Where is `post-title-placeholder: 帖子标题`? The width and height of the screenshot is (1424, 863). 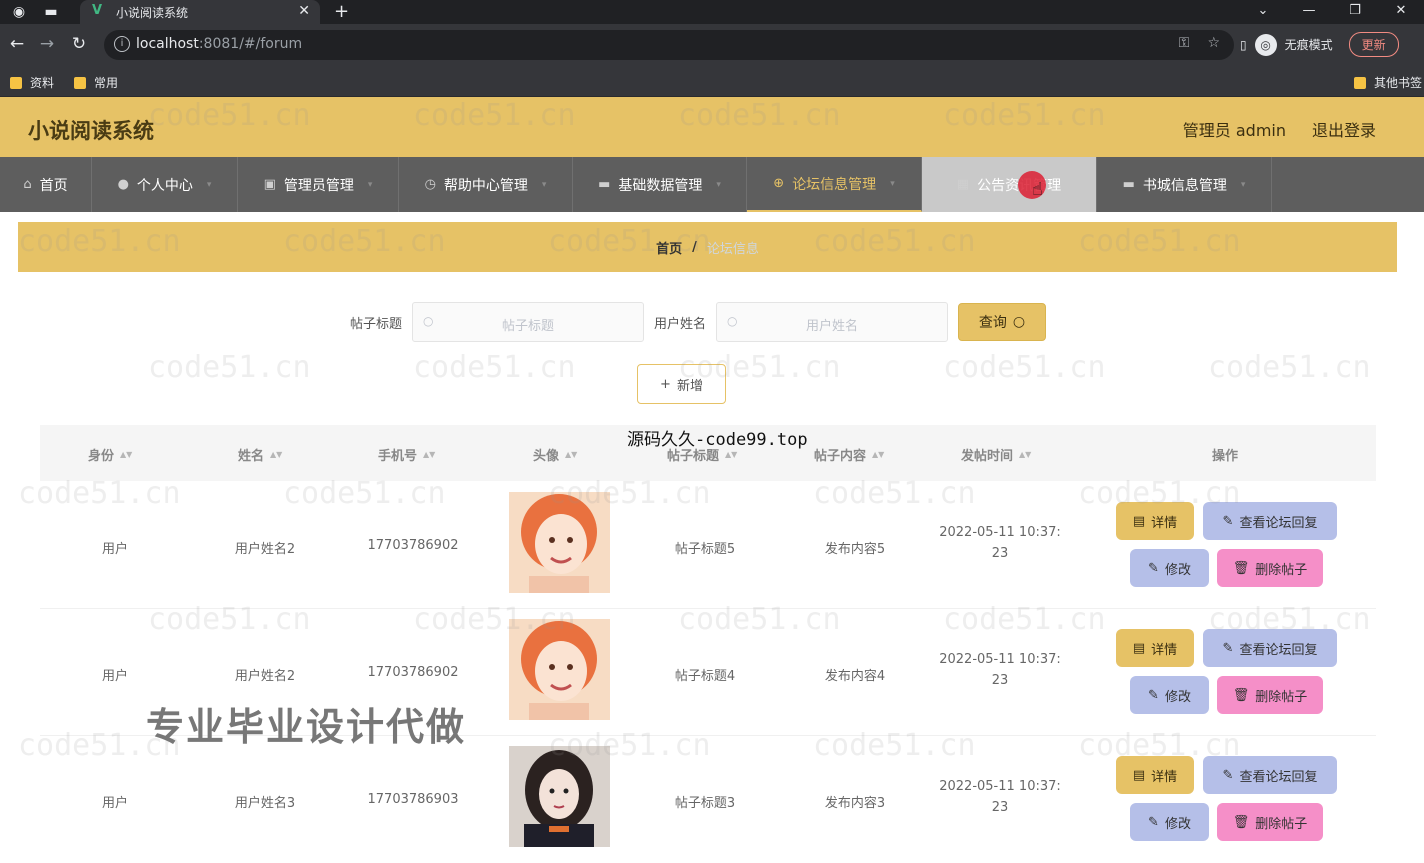
post-title-placeholder: 帖子标题 is located at coordinates (528, 324).